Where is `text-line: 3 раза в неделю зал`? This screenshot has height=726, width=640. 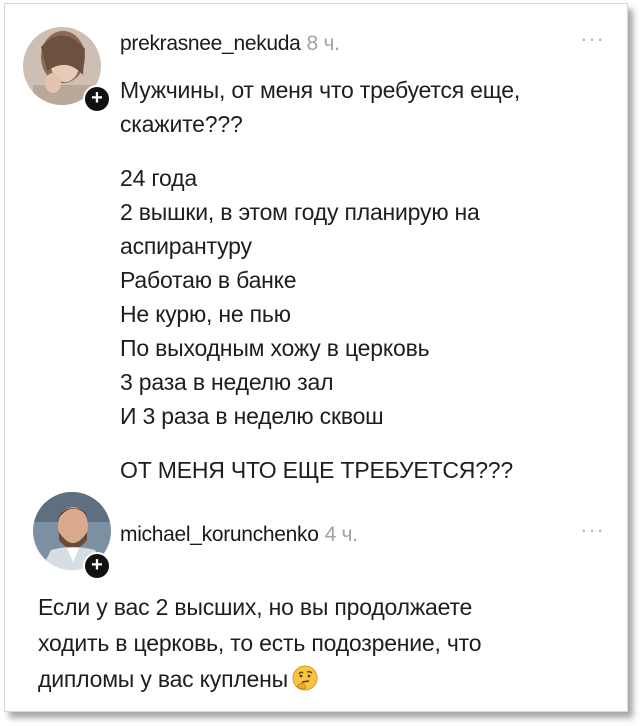
text-line: 3 раза в неделю зал is located at coordinates (227, 382).